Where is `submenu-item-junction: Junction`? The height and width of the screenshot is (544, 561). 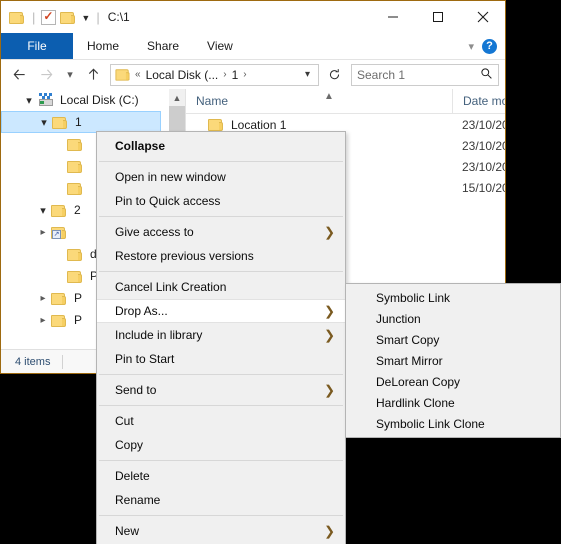 submenu-item-junction: Junction is located at coordinates (453, 318).